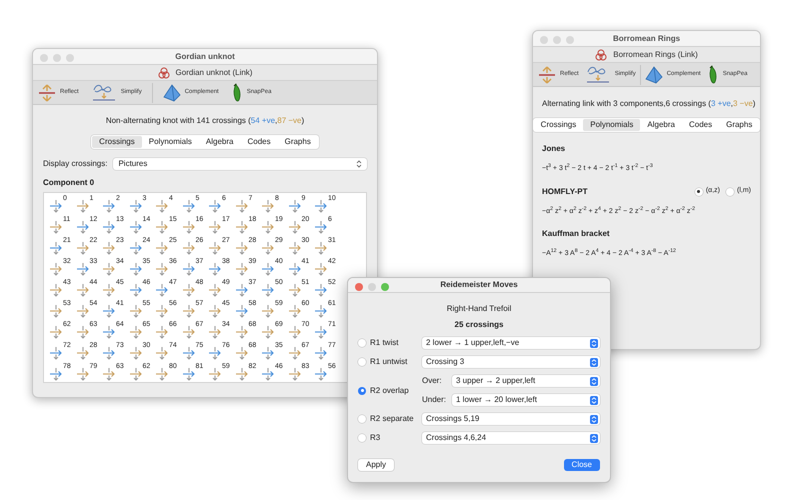 The height and width of the screenshot is (500, 800). I want to click on link-title: Gordian unknot (Link), so click(214, 72).